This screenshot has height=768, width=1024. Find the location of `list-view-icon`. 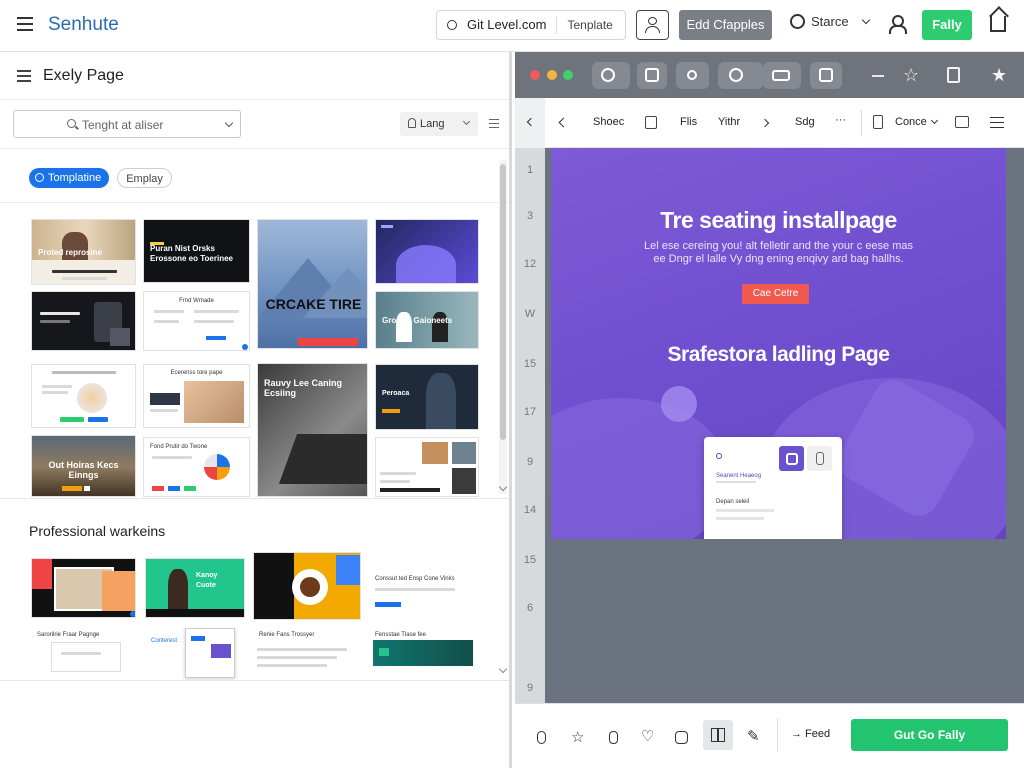

list-view-icon is located at coordinates (494, 123).